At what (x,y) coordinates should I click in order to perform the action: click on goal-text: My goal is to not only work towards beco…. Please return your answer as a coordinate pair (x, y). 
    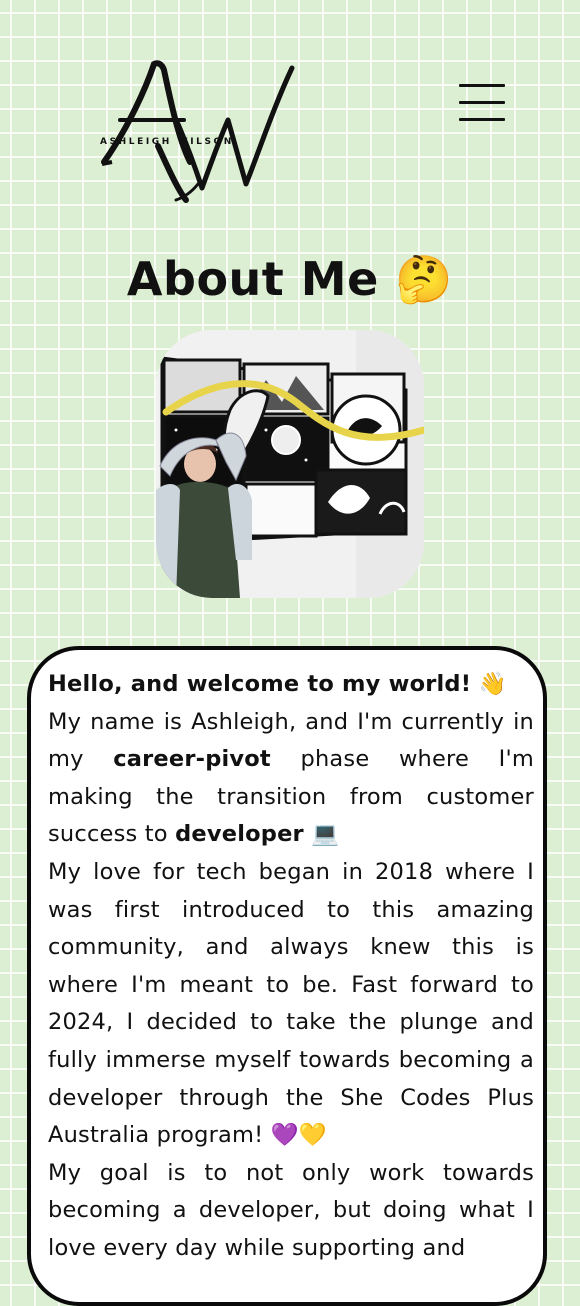
    Looking at the image, I should click on (291, 1210).